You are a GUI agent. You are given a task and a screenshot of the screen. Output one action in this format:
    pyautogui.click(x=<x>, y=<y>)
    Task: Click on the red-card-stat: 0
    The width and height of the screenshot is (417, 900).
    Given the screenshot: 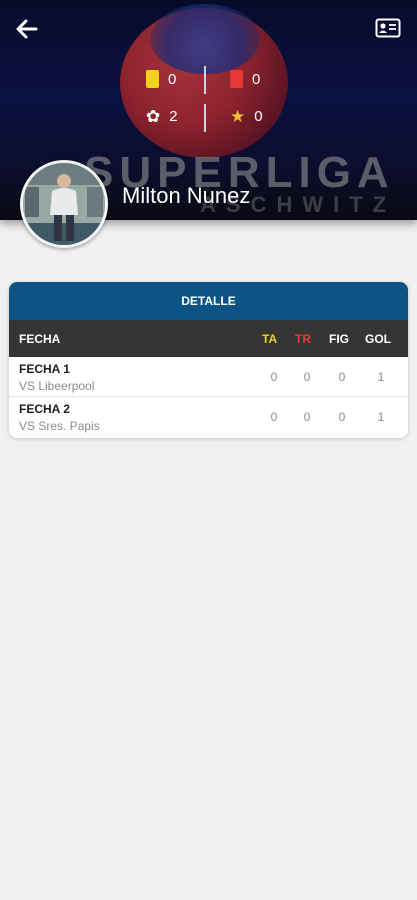 What is the action you would take?
    pyautogui.click(x=245, y=79)
    